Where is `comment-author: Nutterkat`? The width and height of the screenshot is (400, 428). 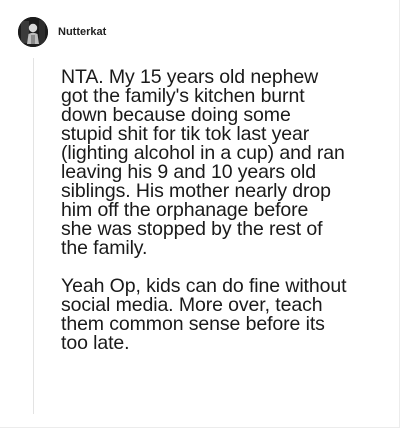
comment-author: Nutterkat is located at coordinates (82, 32).